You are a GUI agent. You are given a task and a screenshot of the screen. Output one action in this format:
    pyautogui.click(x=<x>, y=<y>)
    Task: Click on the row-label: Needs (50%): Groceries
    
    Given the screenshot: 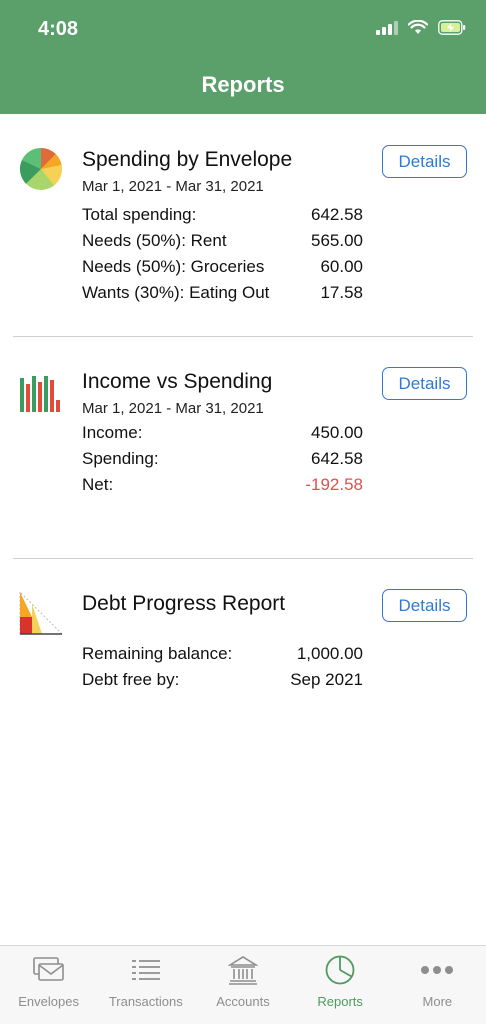 What is the action you would take?
    pyautogui.click(x=173, y=266)
    